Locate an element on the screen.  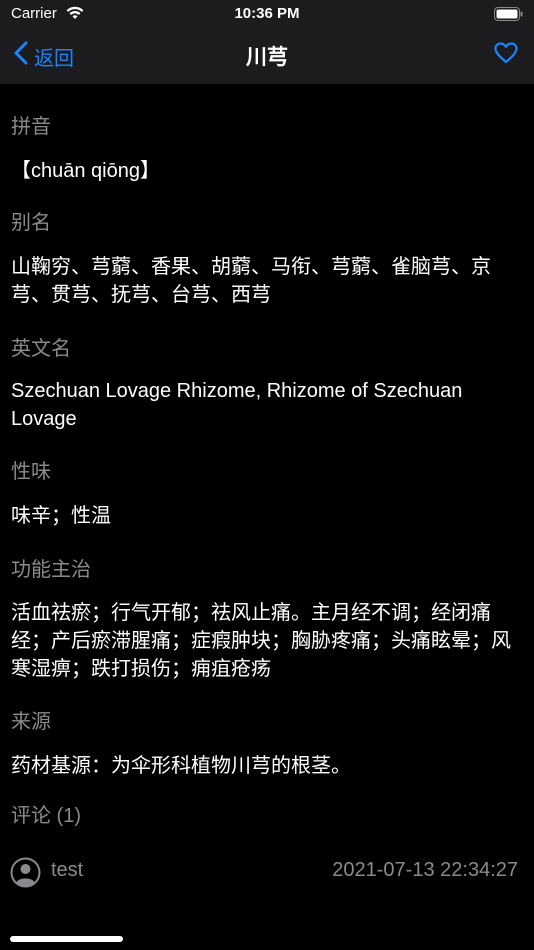
back-button: 返回 is located at coordinates (44, 56).